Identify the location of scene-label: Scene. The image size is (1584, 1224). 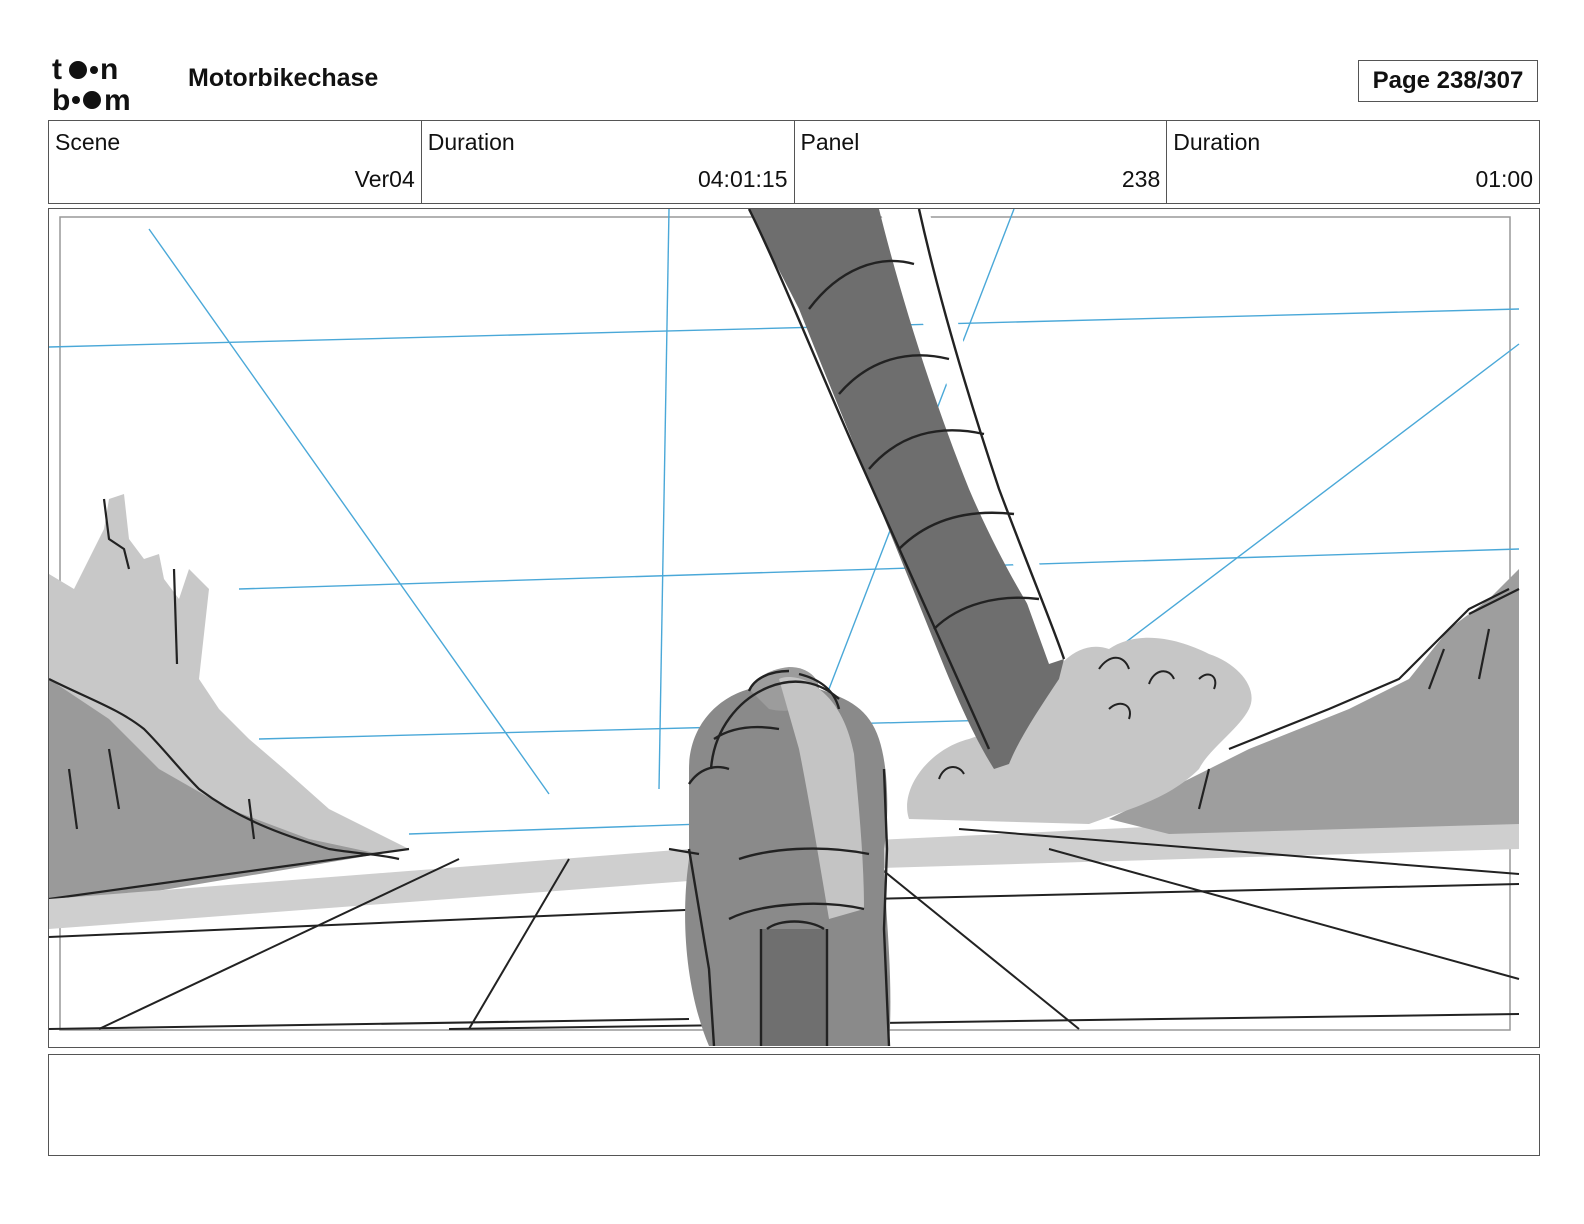
(88, 142).